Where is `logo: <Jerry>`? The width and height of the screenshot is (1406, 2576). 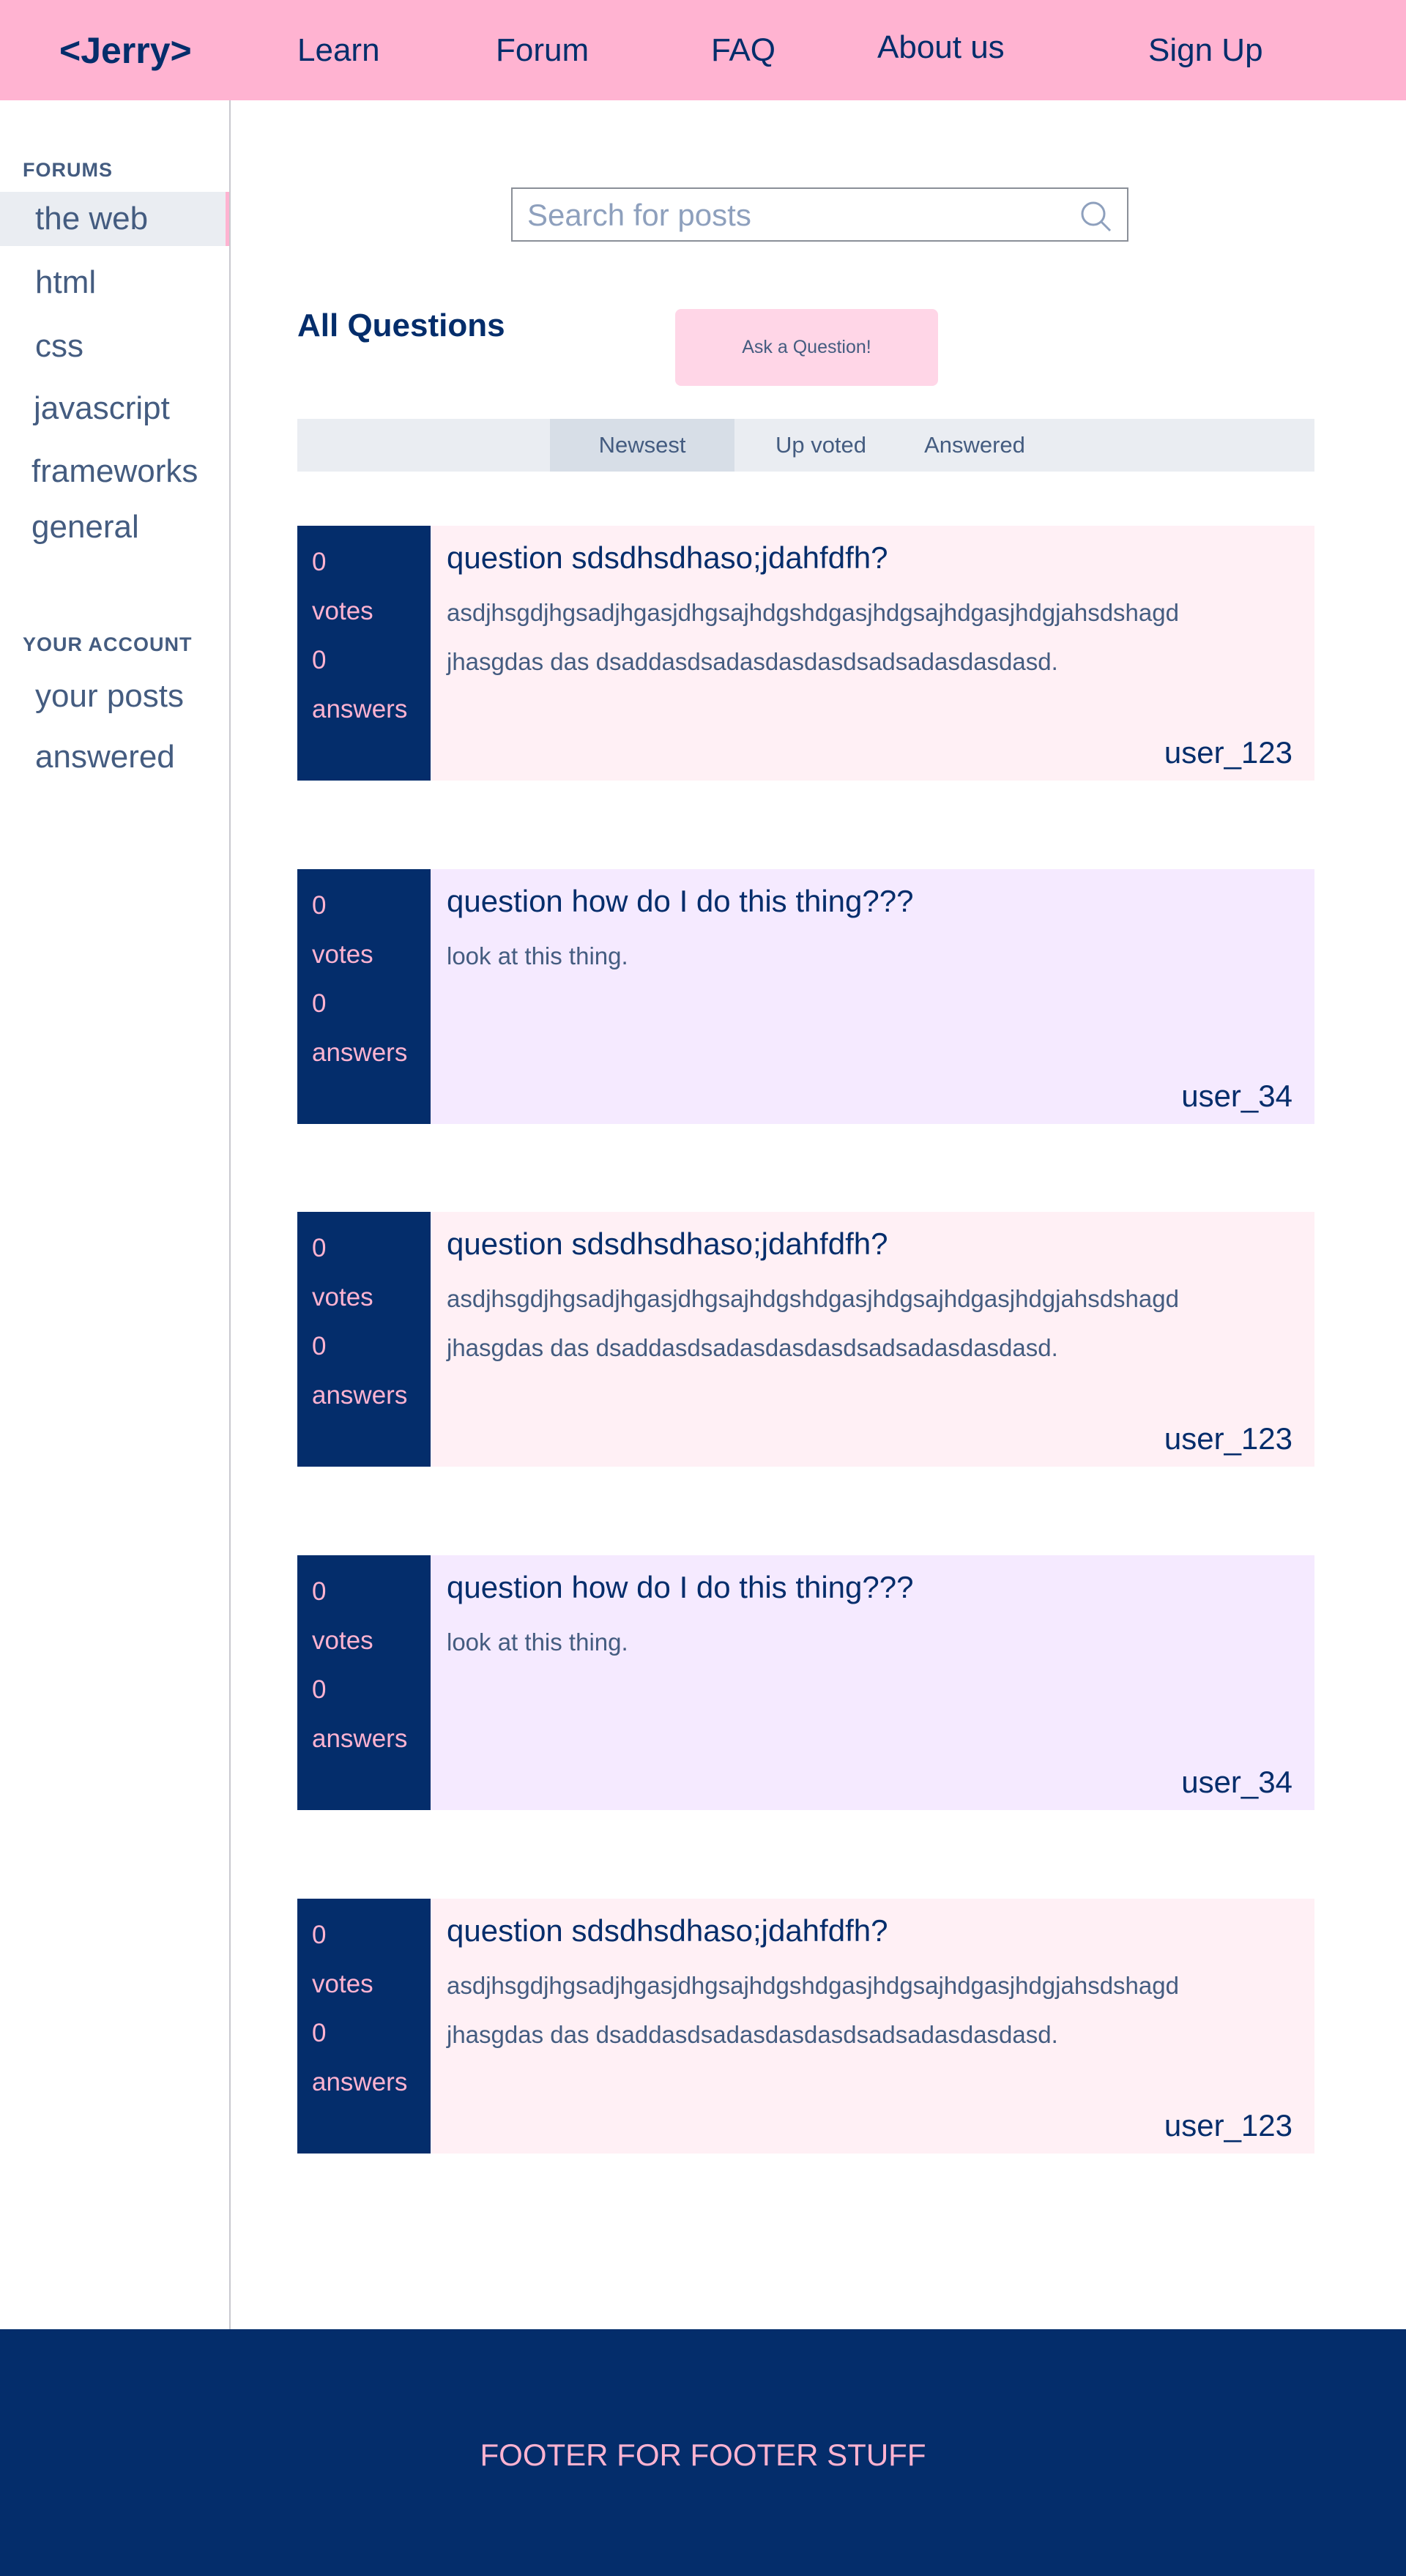
logo: <Jerry> is located at coordinates (125, 50).